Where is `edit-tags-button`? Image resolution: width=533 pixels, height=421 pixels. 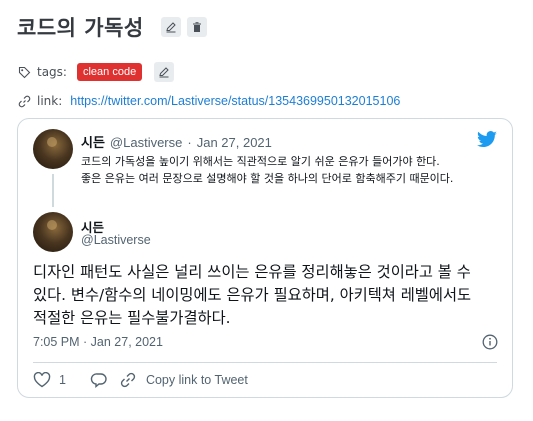
edit-tags-button is located at coordinates (164, 72).